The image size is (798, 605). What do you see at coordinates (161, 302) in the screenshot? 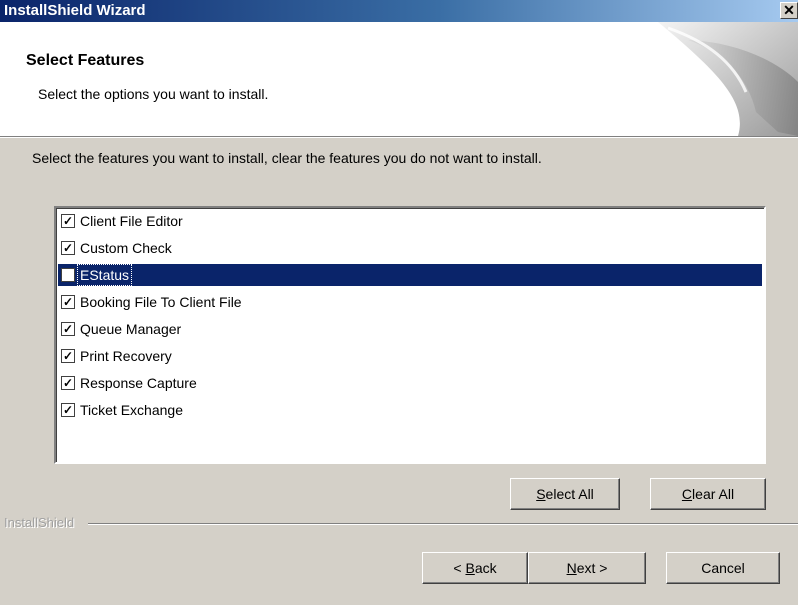
I see `feature-label: Booking File To Client File` at bounding box center [161, 302].